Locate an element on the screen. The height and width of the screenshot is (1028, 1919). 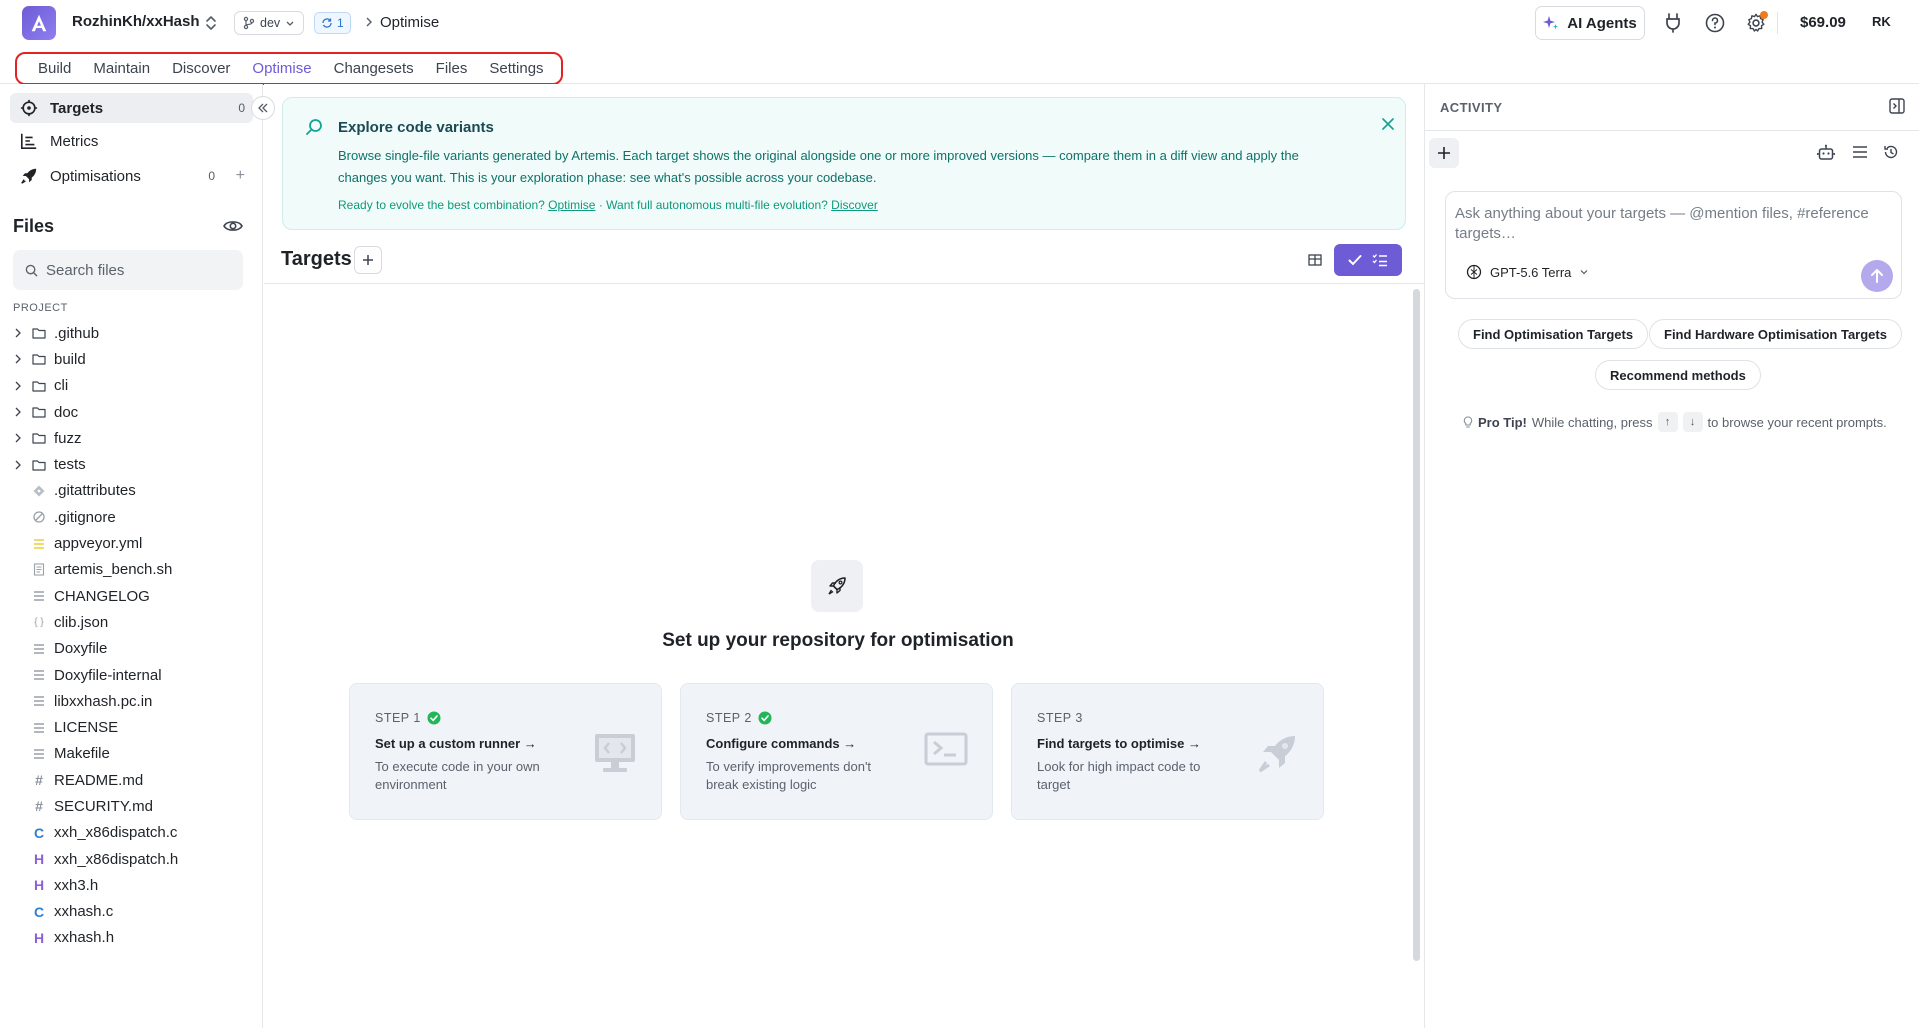
file-row: H xxhash.h is located at coordinates (131, 938).